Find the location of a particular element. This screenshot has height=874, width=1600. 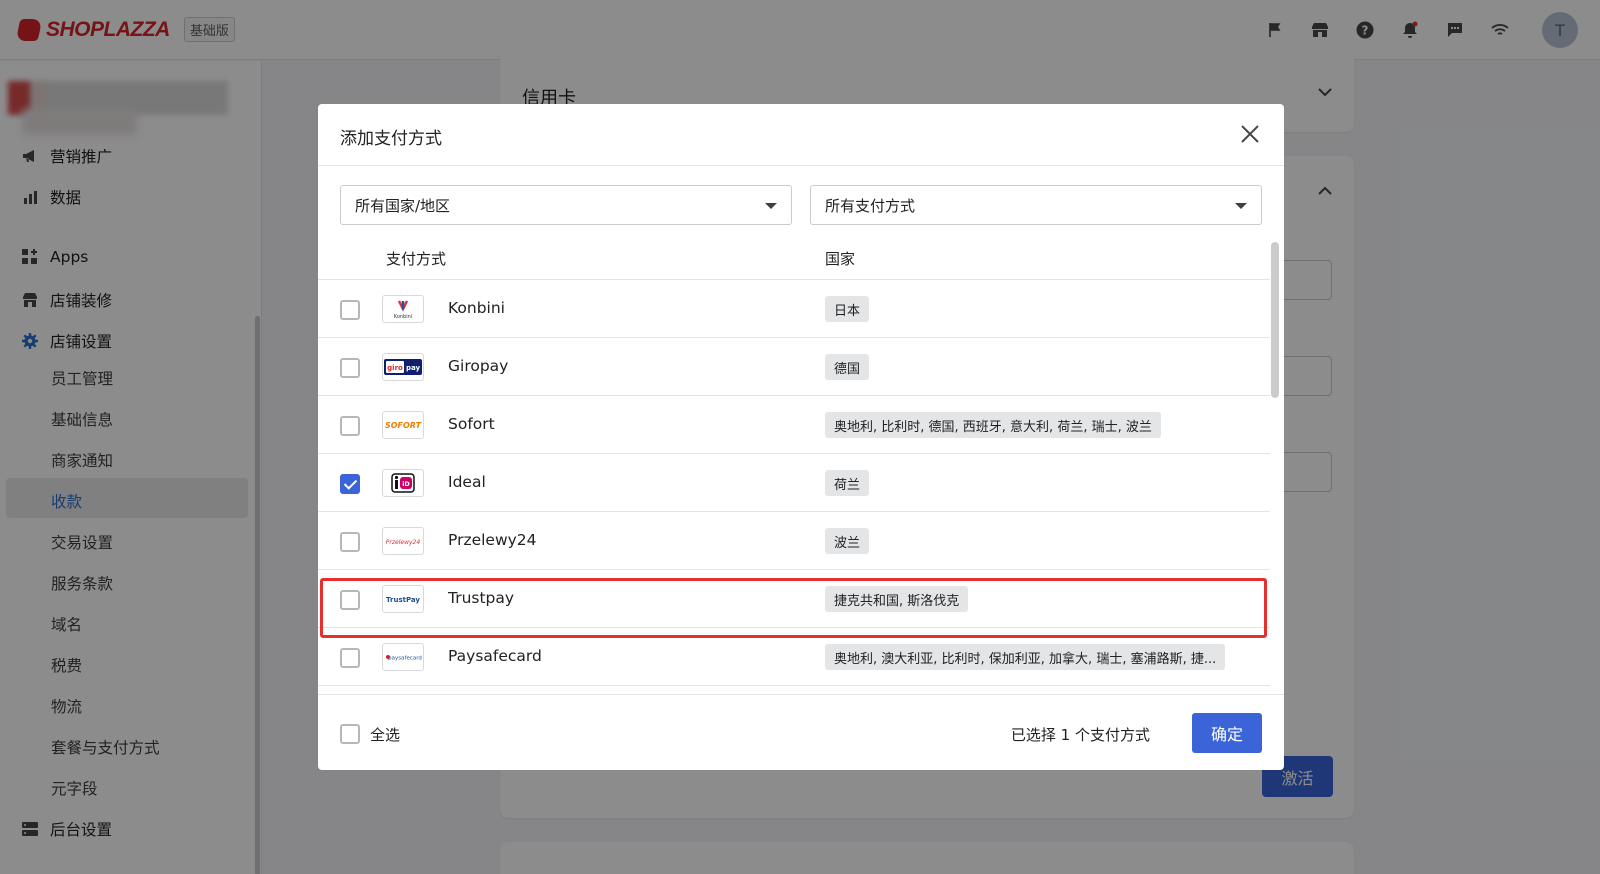

country-tag: 奥地利, 比利时, 德国, 西班牙, 意大利, 荷兰, 瑞士, 波兰 is located at coordinates (993, 425).